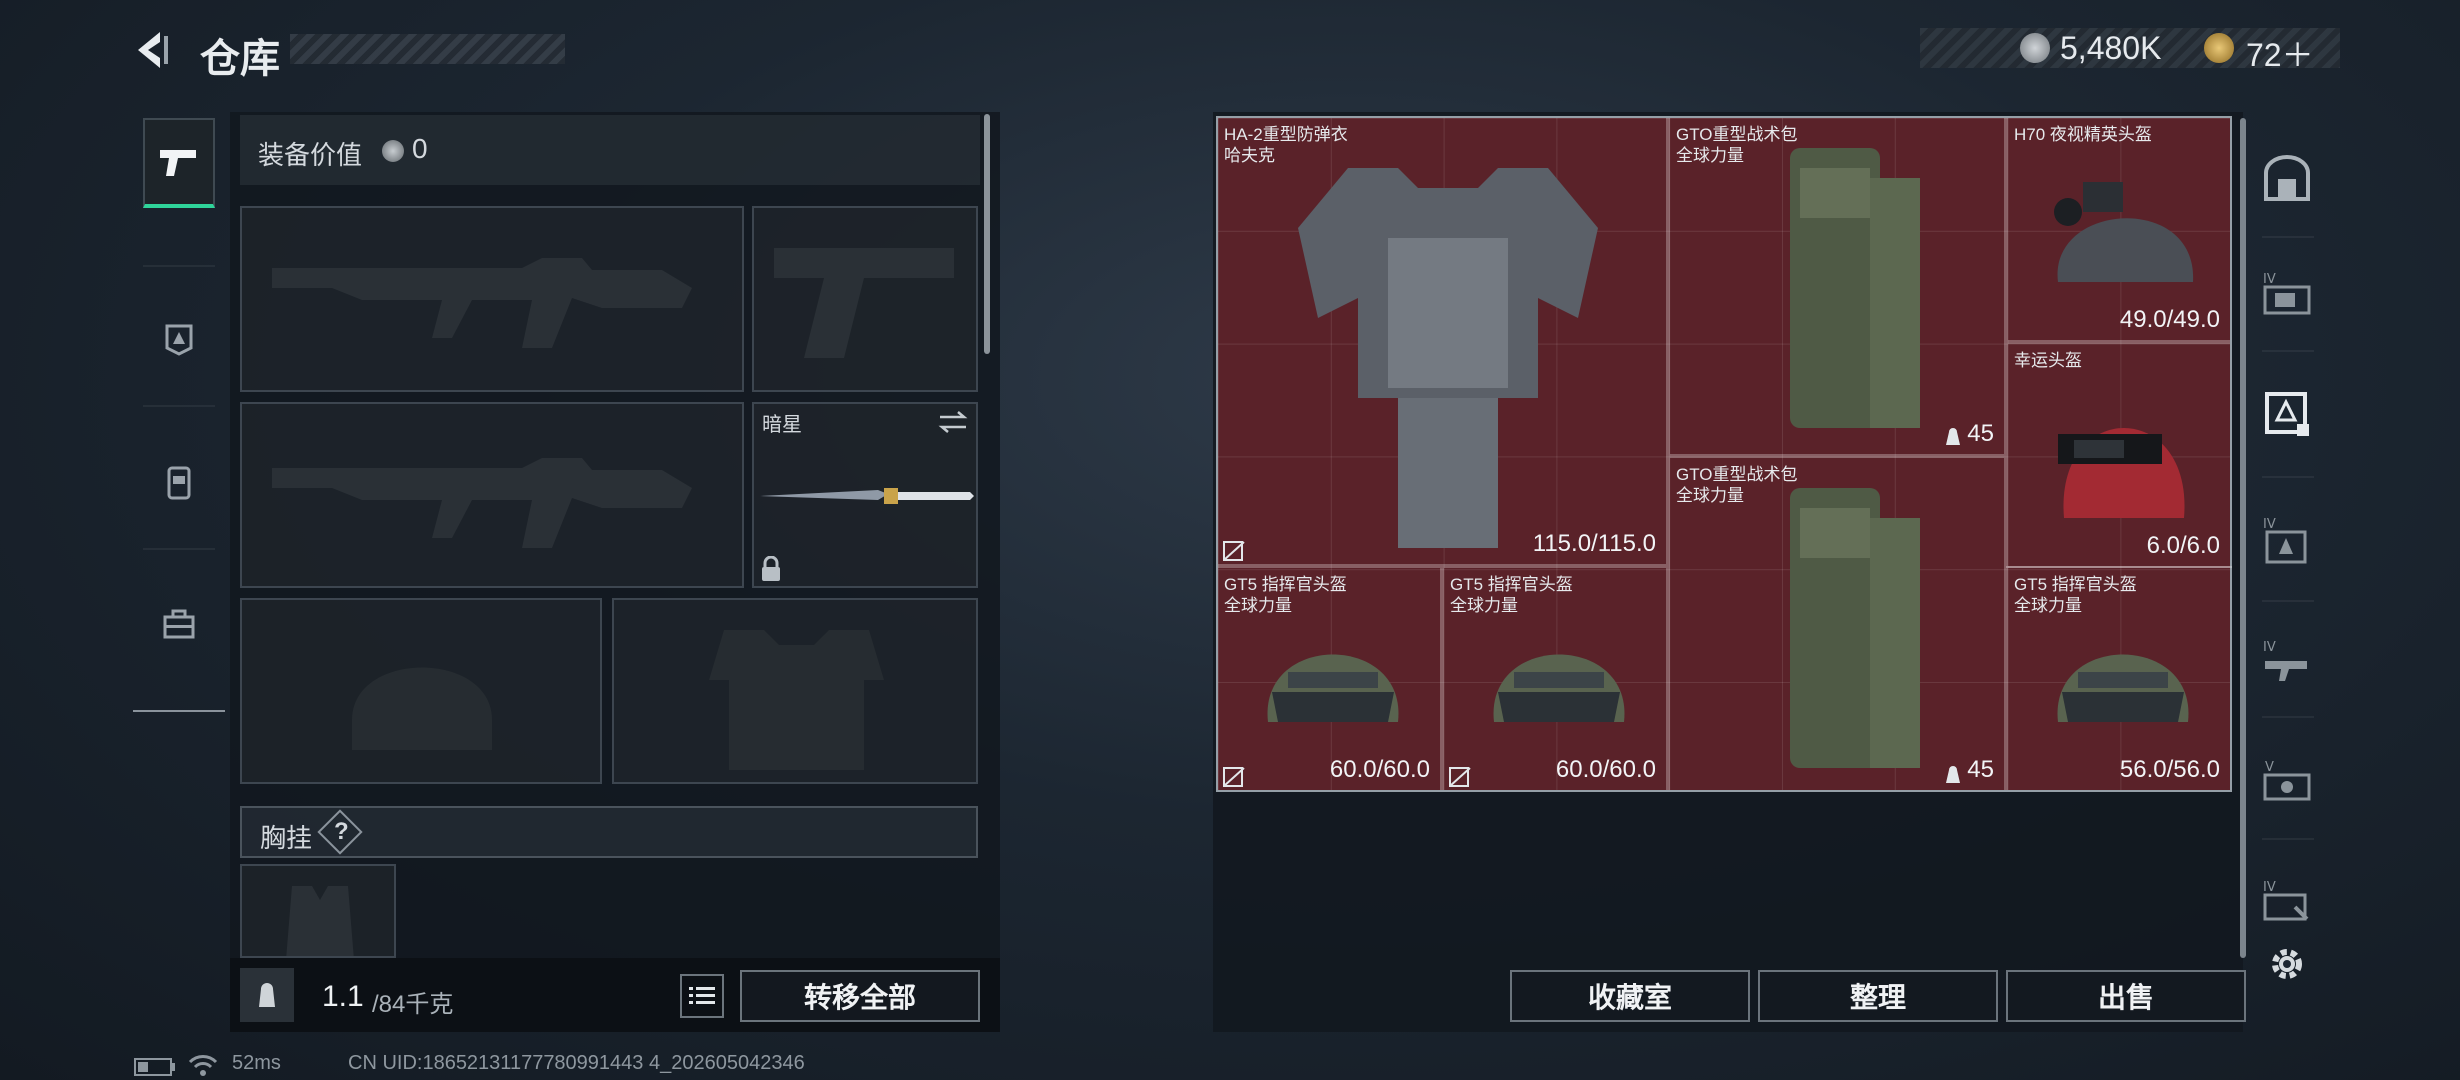  I want to click on nvg-helmet-icon, so click(2124, 232).